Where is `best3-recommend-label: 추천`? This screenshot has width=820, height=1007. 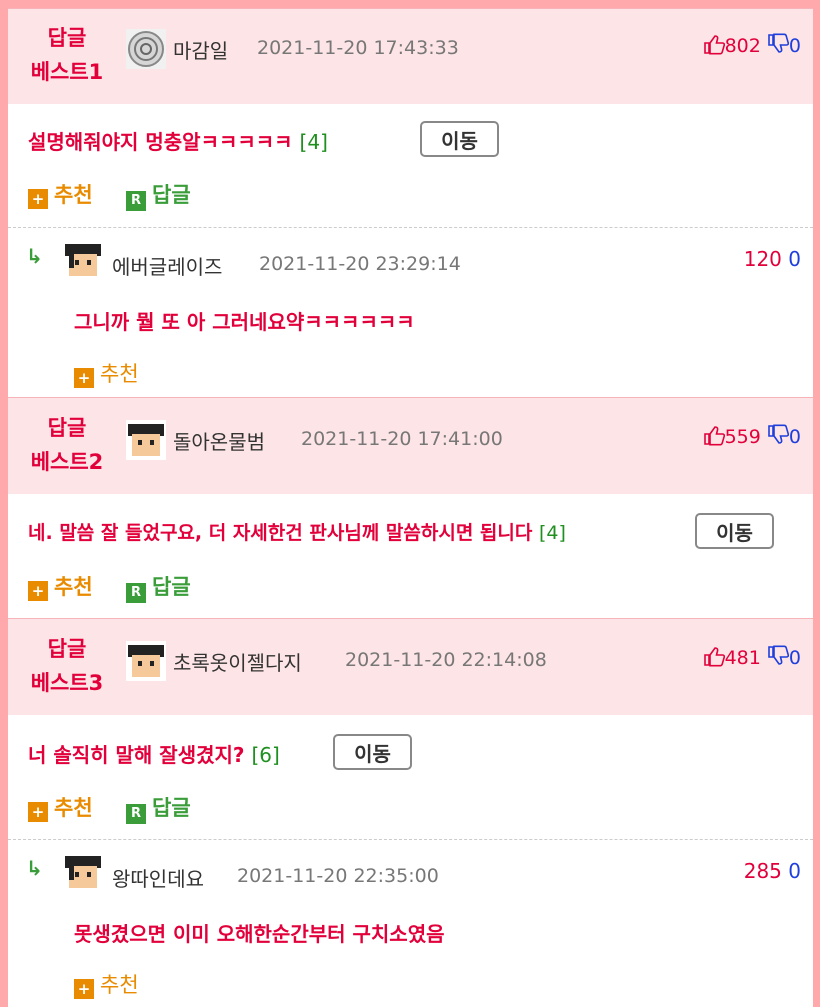 best3-recommend-label: 추천 is located at coordinates (73, 808).